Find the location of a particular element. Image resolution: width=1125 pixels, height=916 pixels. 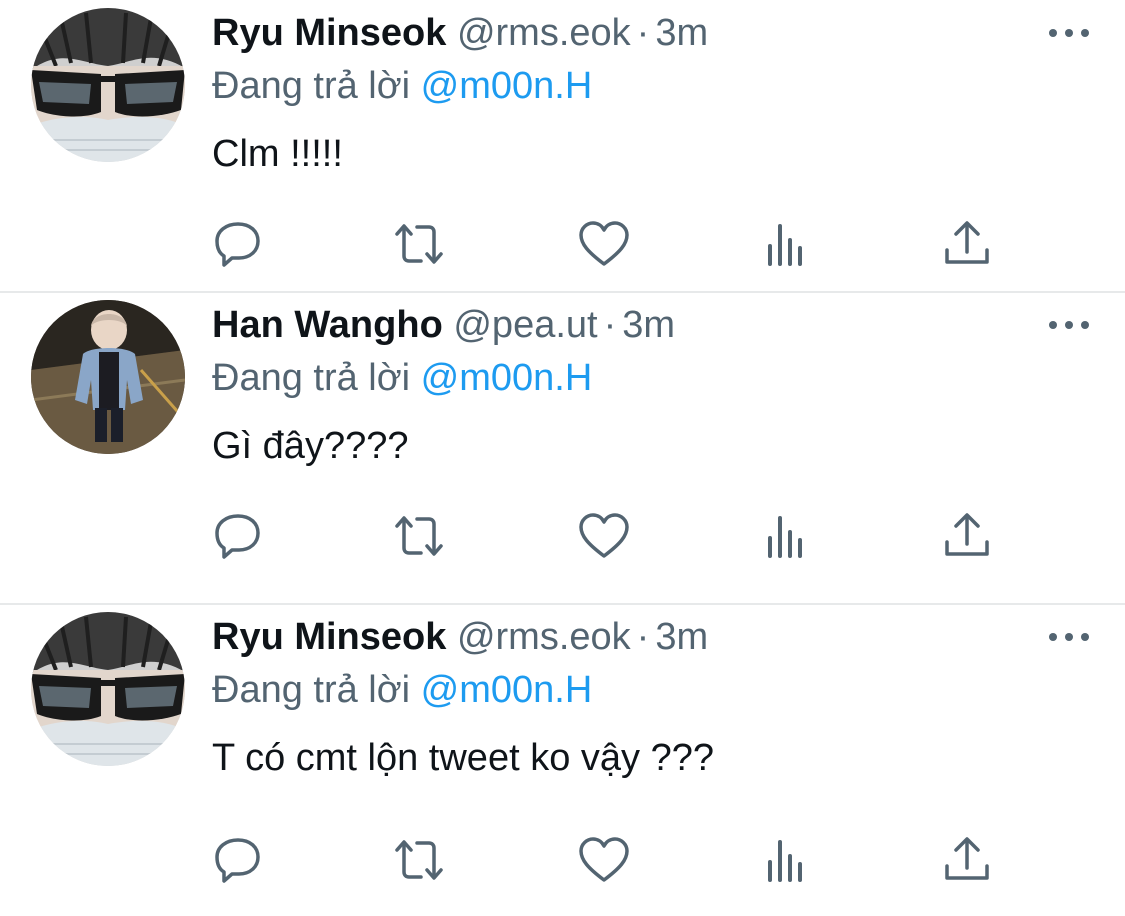

tweet-text: Gì đây???? is located at coordinates (310, 446).